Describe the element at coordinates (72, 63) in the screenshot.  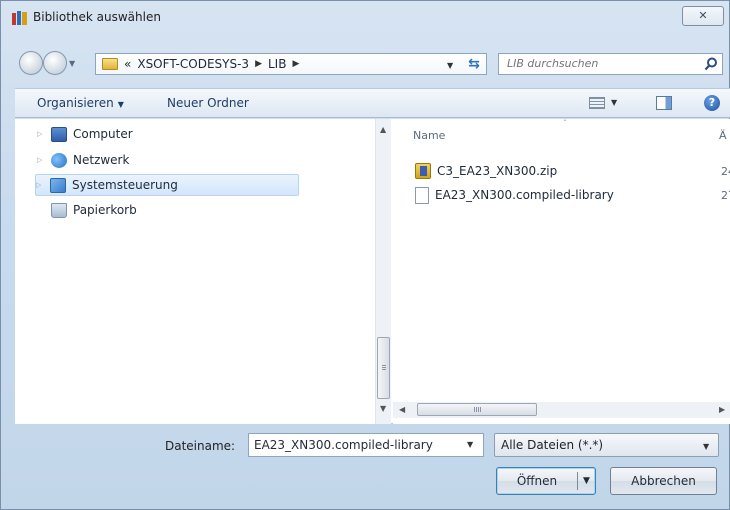
I see `recent-pages-dropdown-icon: ▼` at that location.